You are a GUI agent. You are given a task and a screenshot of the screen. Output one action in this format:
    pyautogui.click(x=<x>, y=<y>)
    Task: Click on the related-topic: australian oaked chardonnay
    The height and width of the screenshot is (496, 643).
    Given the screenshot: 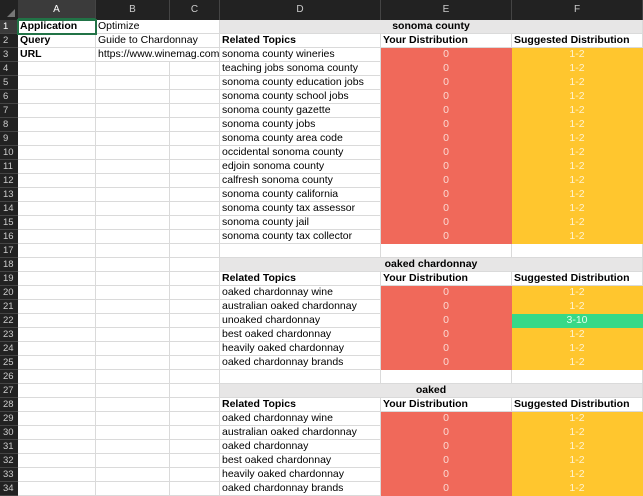 What is the action you would take?
    pyautogui.click(x=300, y=433)
    